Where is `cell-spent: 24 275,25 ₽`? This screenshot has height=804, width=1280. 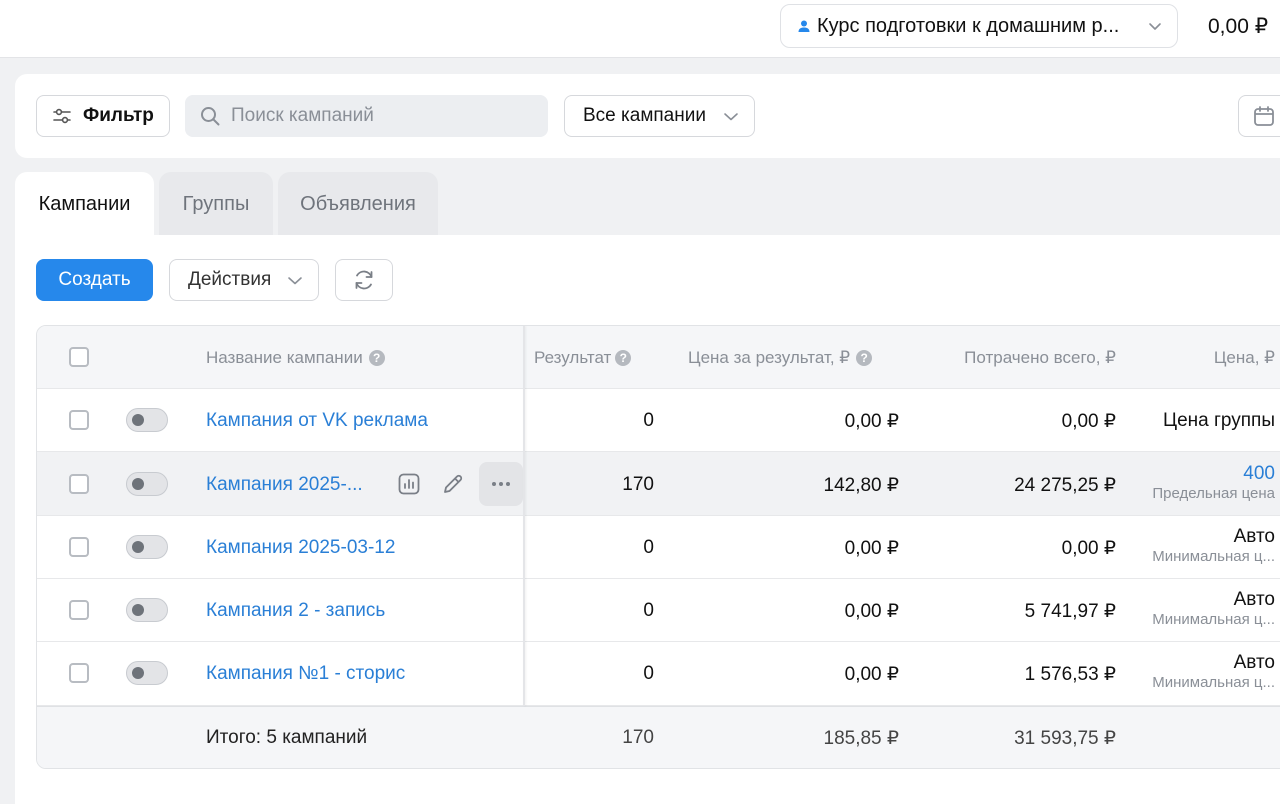
cell-spent: 24 275,25 ₽ is located at coordinates (1065, 485).